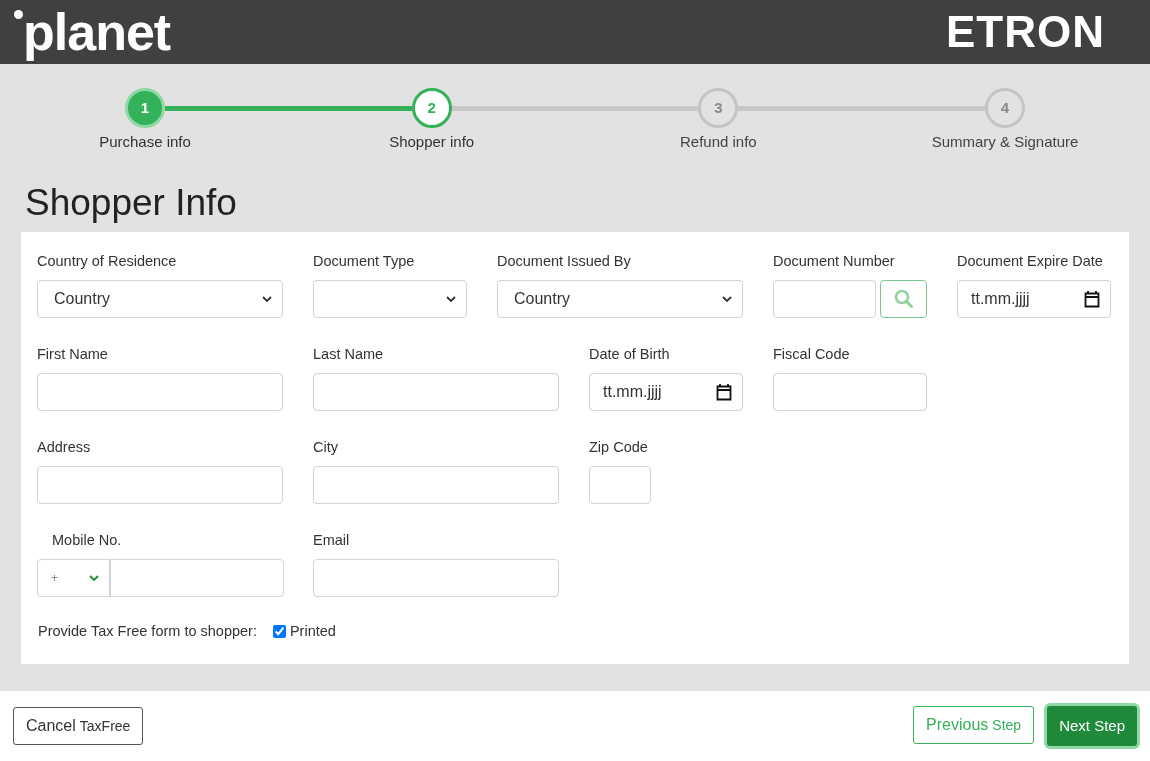 The image size is (1150, 761). I want to click on checkbox-label: Printed, so click(312, 631).